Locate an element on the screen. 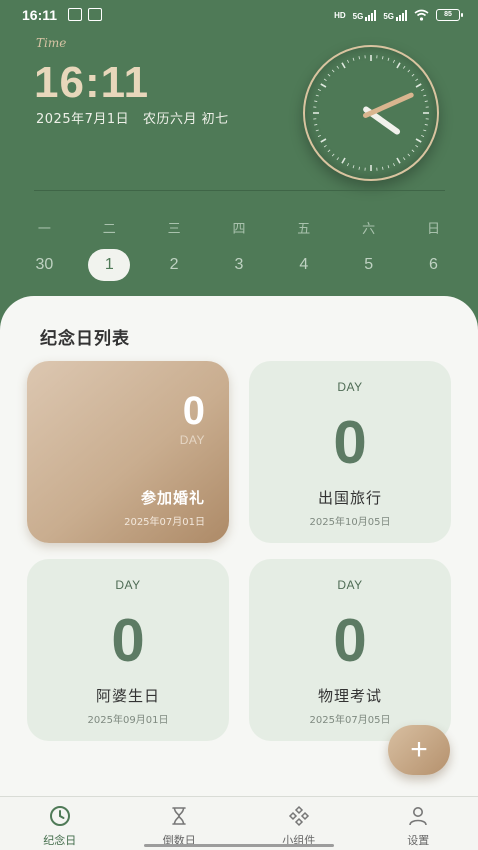 This screenshot has height=850, width=478. weekday-label: 五 is located at coordinates (304, 229).